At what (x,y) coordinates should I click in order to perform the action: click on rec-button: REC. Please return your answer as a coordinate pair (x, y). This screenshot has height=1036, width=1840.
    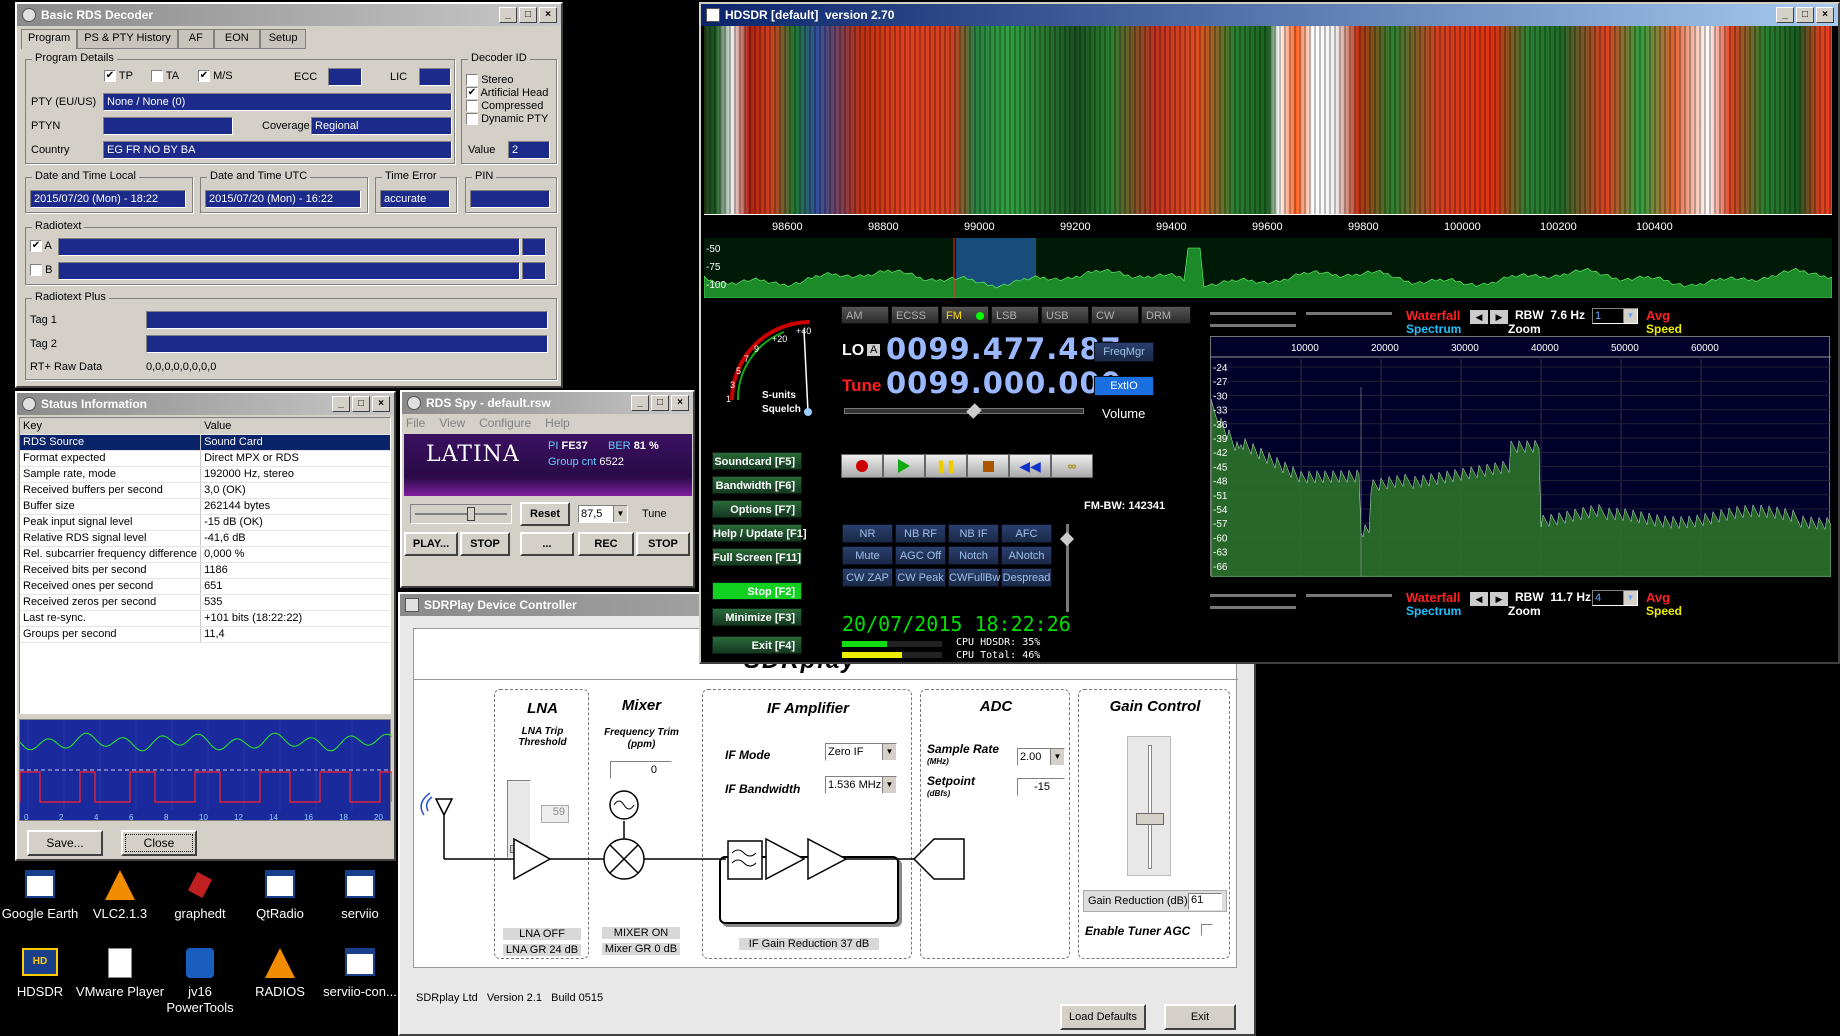
    Looking at the image, I should click on (606, 544).